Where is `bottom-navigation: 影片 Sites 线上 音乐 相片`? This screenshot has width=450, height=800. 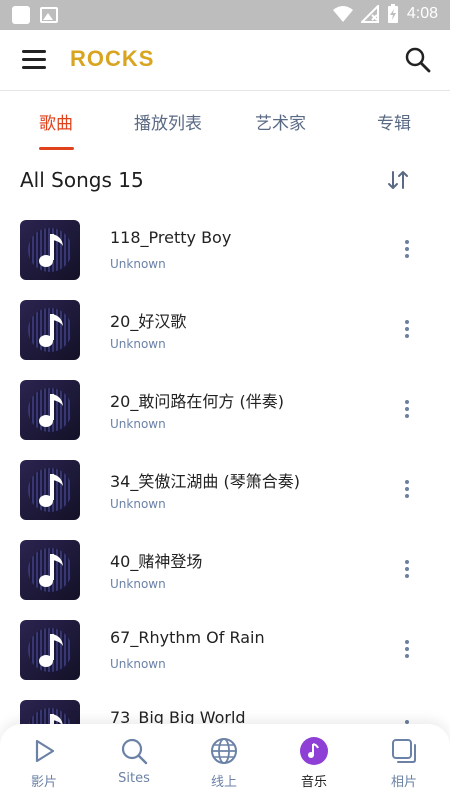 bottom-navigation: 影片 Sites 线上 音乐 相片 is located at coordinates (225, 762).